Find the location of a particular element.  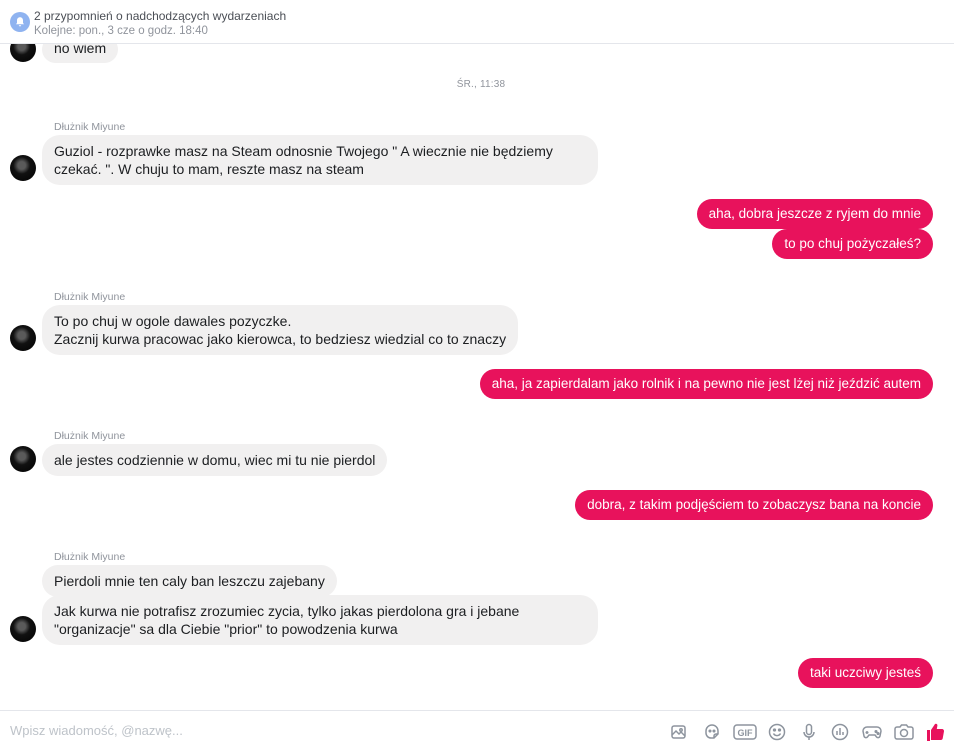

message-bubble-incoming: no wiem is located at coordinates (80, 53).